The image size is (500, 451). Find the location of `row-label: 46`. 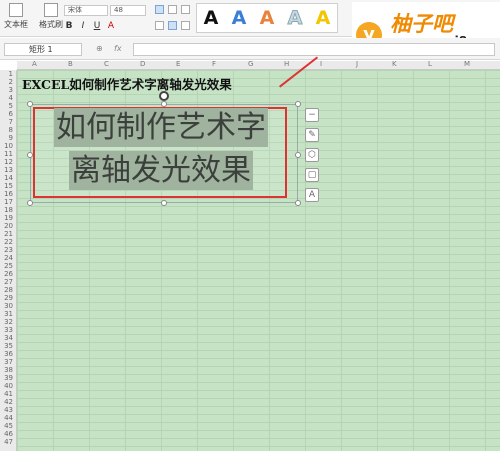

row-label: 46 is located at coordinates (8, 434).